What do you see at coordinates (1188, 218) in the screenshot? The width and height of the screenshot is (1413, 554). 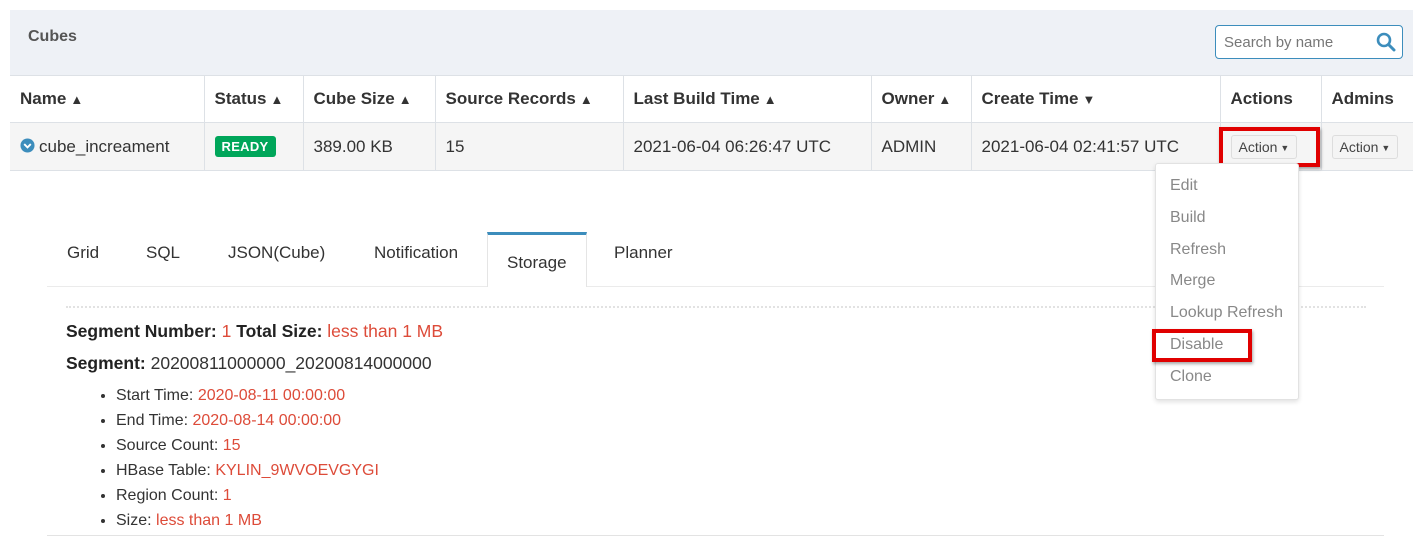 I see `menu-item-build: Build` at bounding box center [1188, 218].